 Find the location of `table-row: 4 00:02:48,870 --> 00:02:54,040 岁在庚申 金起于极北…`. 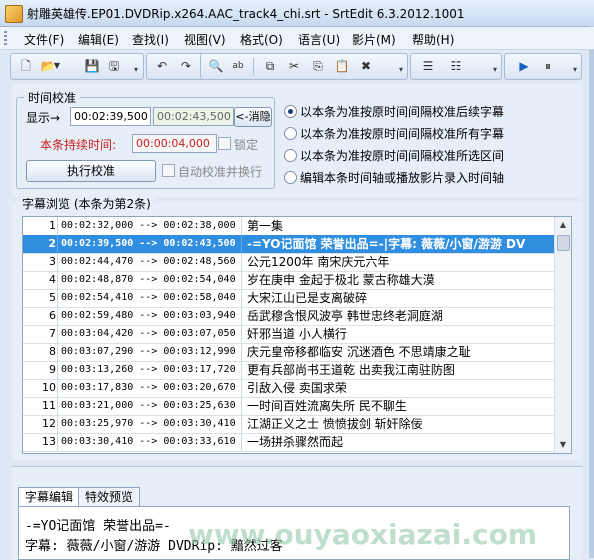

table-row: 4 00:02:48,870 --> 00:02:54,040 岁在庚申 金起于极北… is located at coordinates (289, 280).